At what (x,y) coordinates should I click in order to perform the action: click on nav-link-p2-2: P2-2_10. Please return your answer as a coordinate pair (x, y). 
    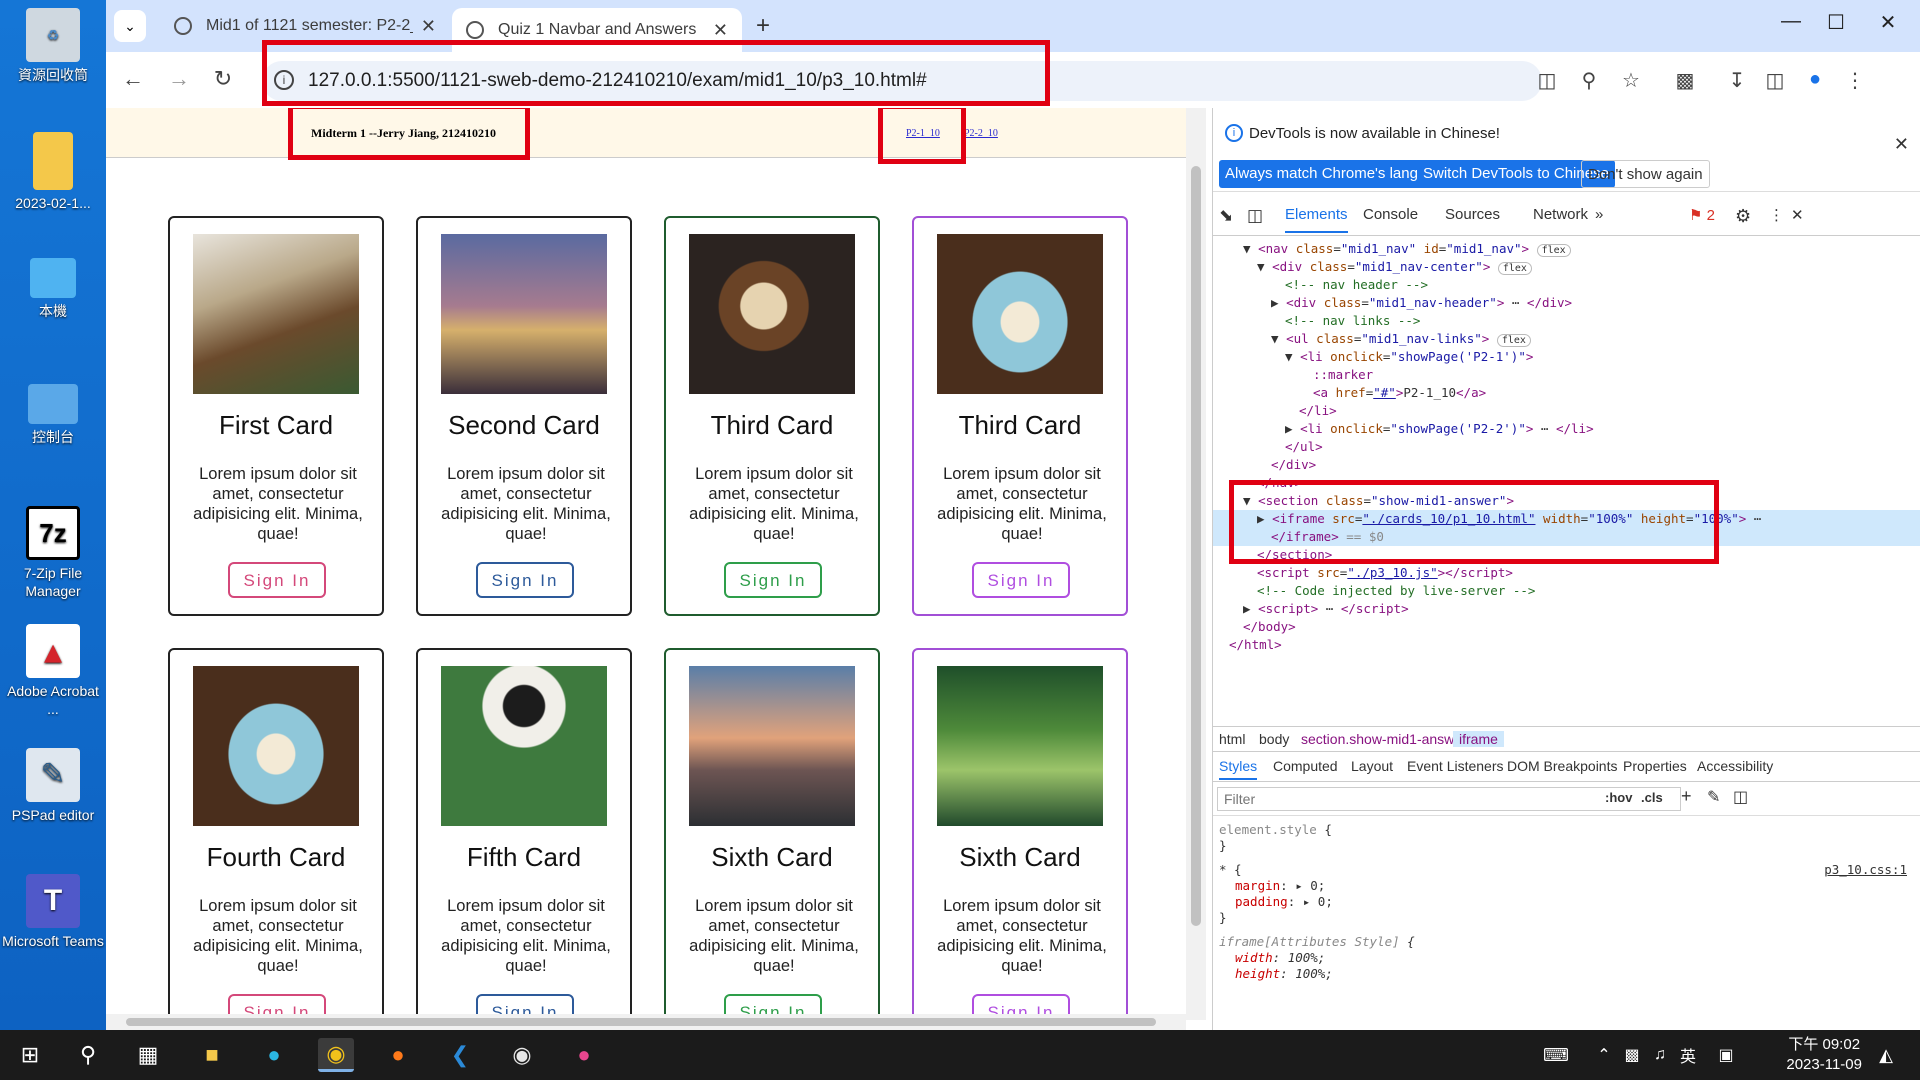
    Looking at the image, I should click on (981, 133).